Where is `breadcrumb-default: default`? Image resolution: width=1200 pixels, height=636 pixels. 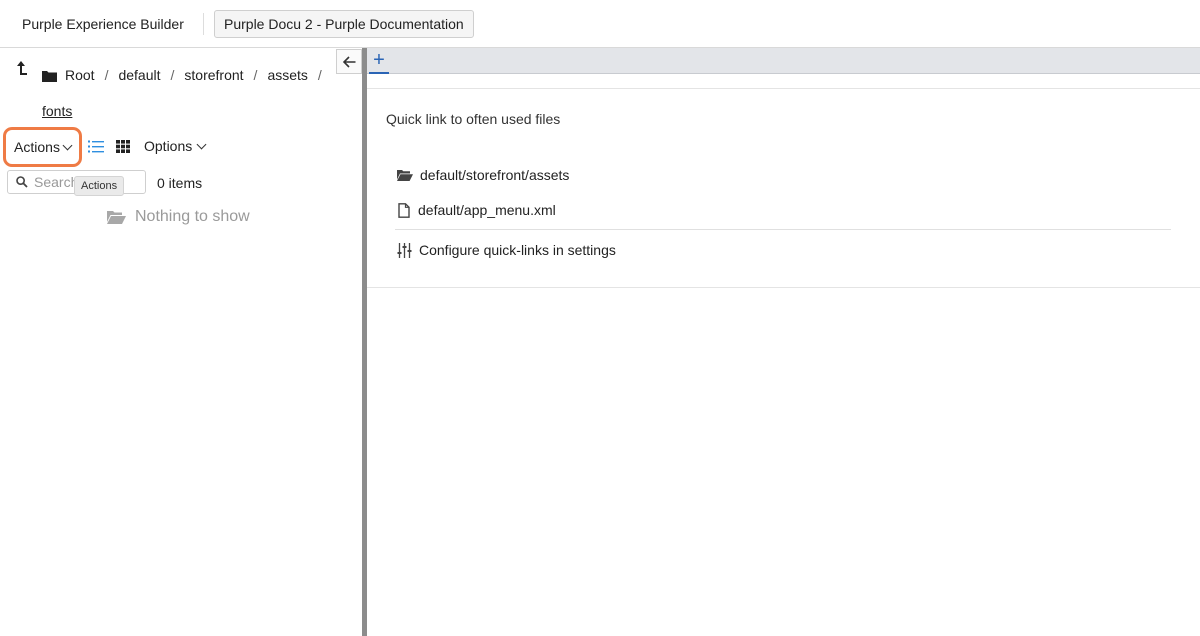
breadcrumb-default: default is located at coordinates (139, 75).